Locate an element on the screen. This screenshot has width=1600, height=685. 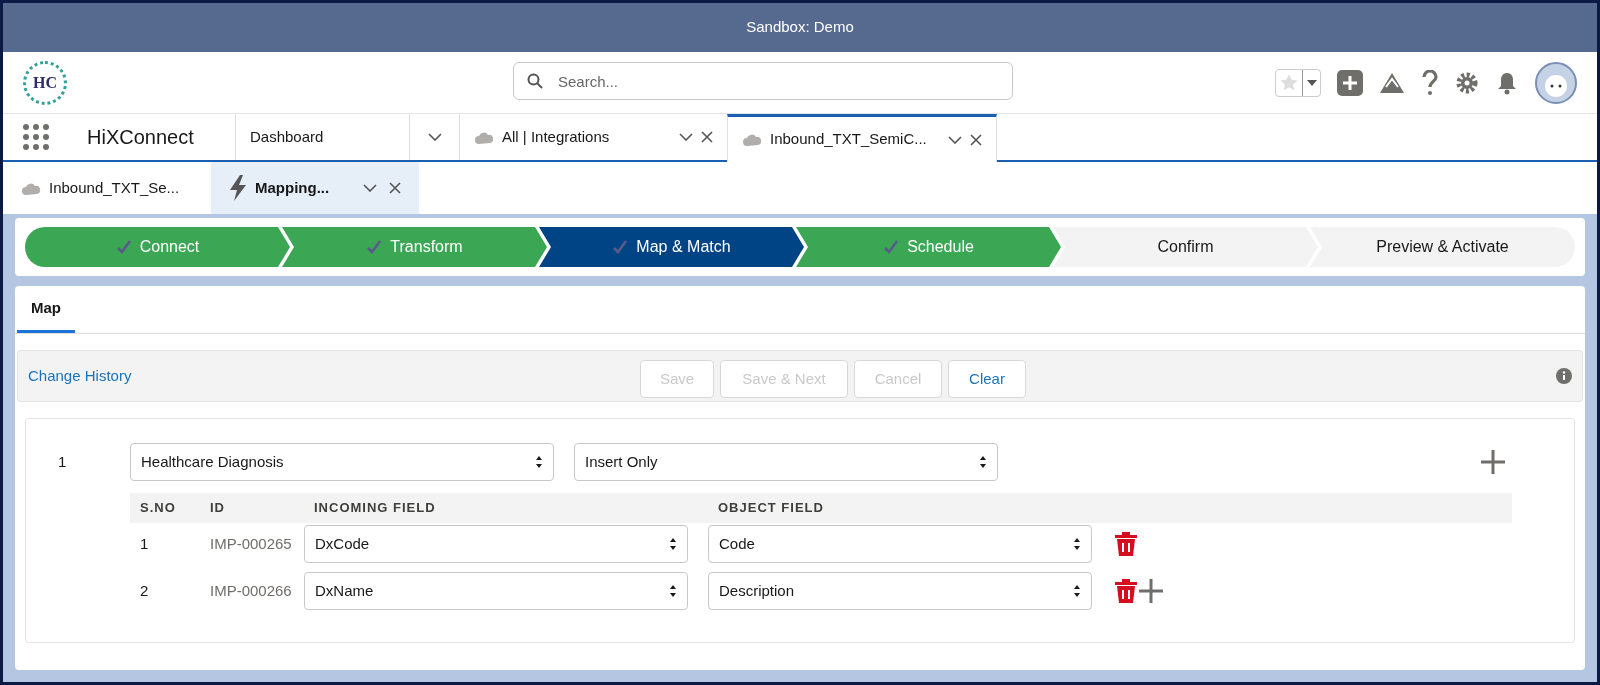
object-field-select: Code is located at coordinates (900, 544).